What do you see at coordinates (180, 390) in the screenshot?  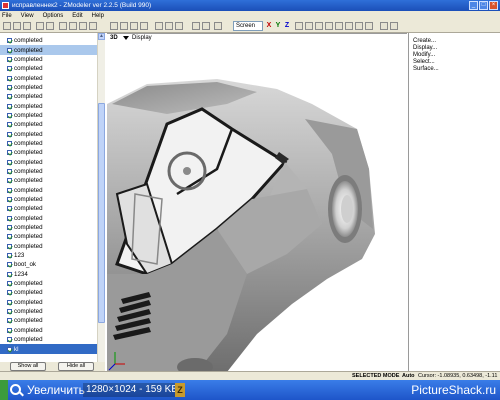 I see `zmodeler-taskbar-icon: Z` at bounding box center [180, 390].